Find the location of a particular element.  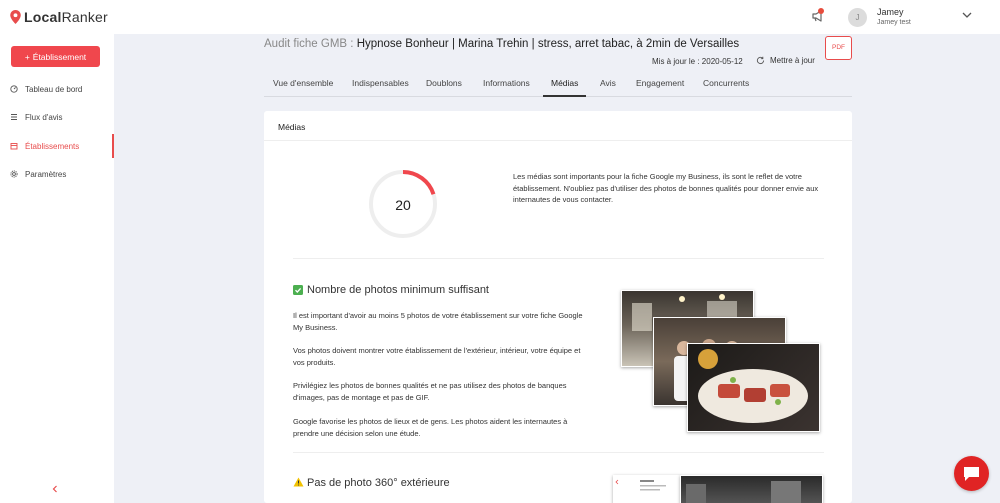

tab-information: Informations is located at coordinates (506, 83).